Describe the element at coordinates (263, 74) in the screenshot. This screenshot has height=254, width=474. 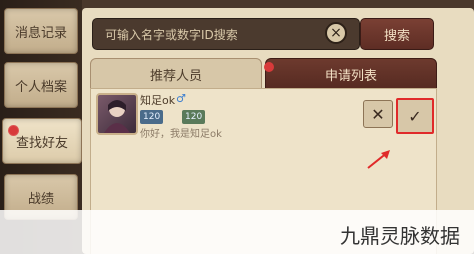
I see `friend-tabs: 推荐人员 申请列表` at that location.